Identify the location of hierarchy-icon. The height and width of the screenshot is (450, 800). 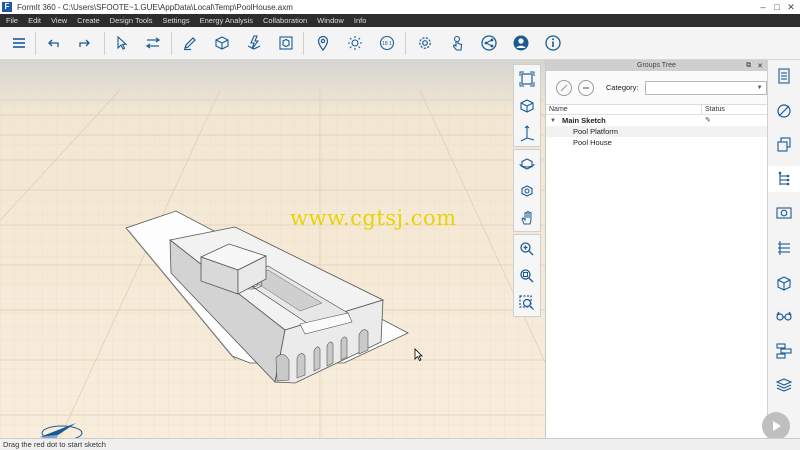
(784, 351).